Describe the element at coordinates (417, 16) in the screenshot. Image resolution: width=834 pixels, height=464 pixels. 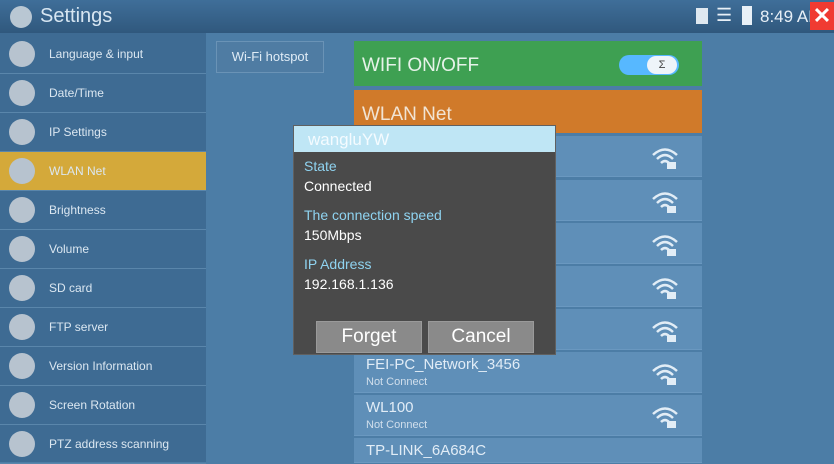
I see `status-bar: Settings ☰ 8:49 AM ✕` at that location.